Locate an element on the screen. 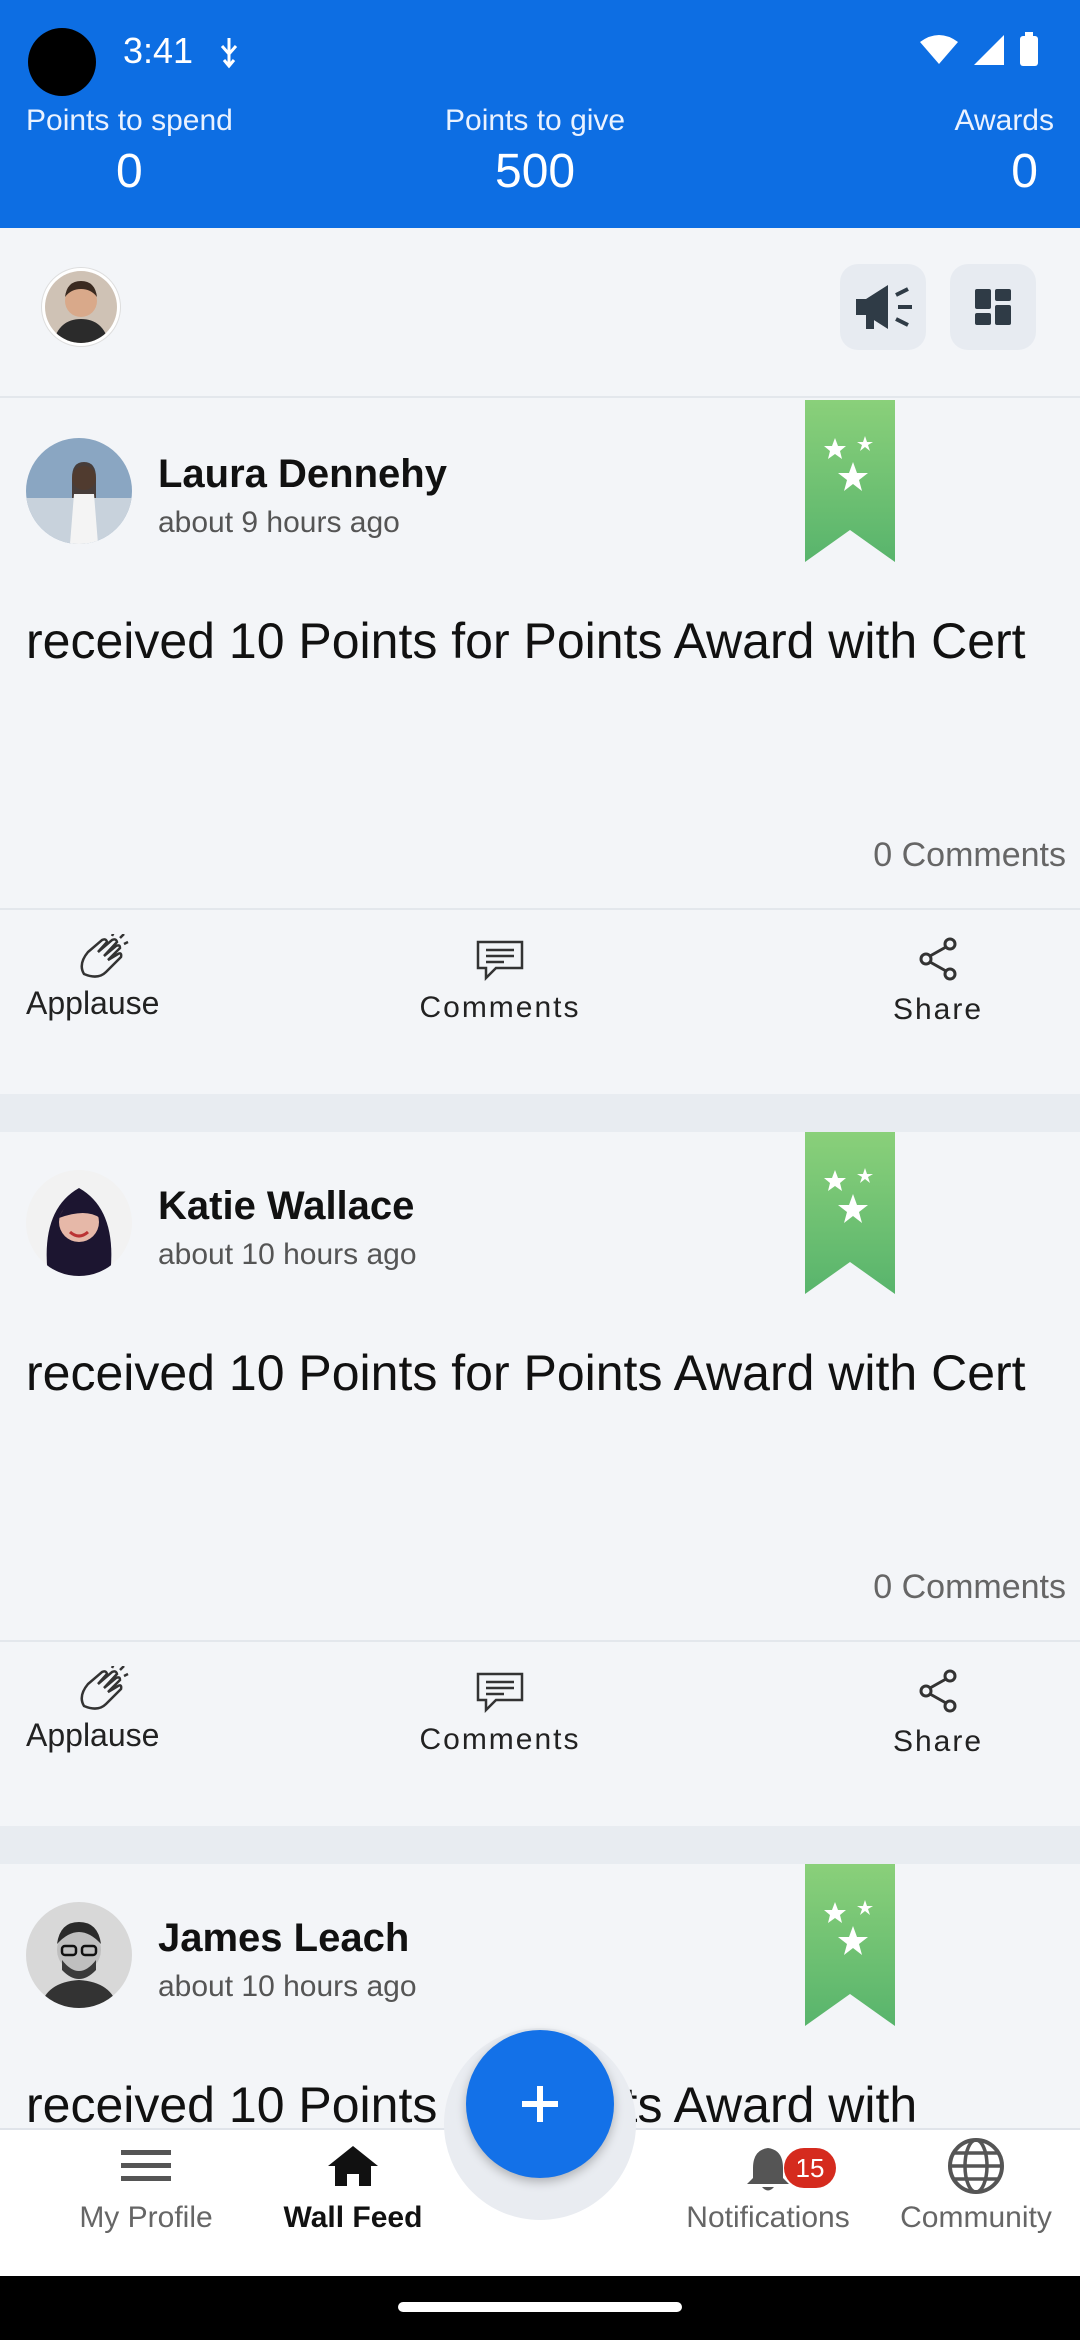  signal-icon is located at coordinates (989, 50).